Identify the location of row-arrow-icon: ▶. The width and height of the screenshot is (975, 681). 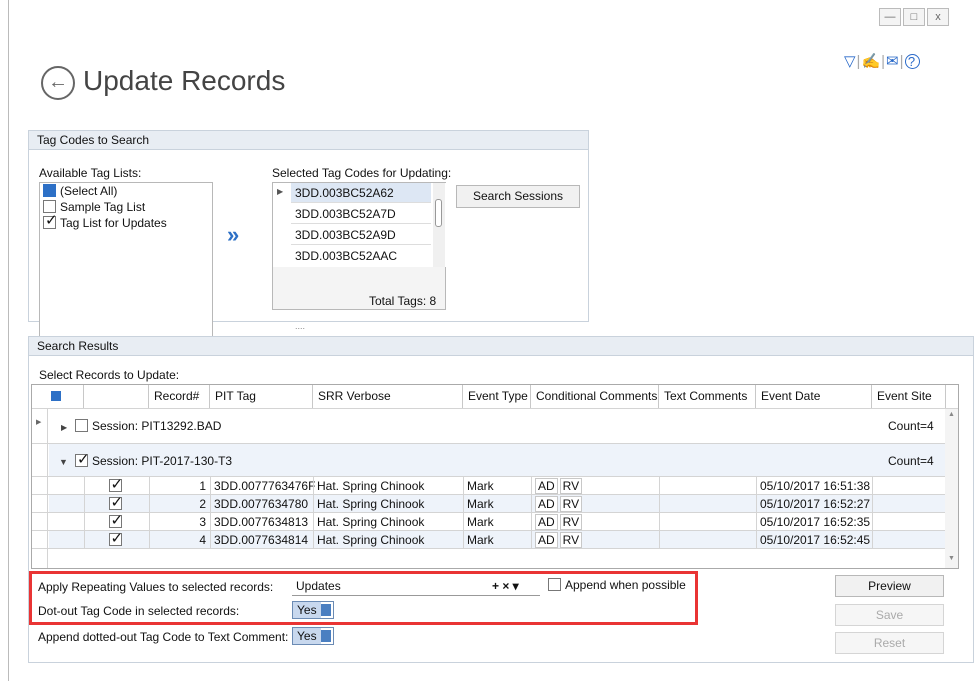
(39, 422).